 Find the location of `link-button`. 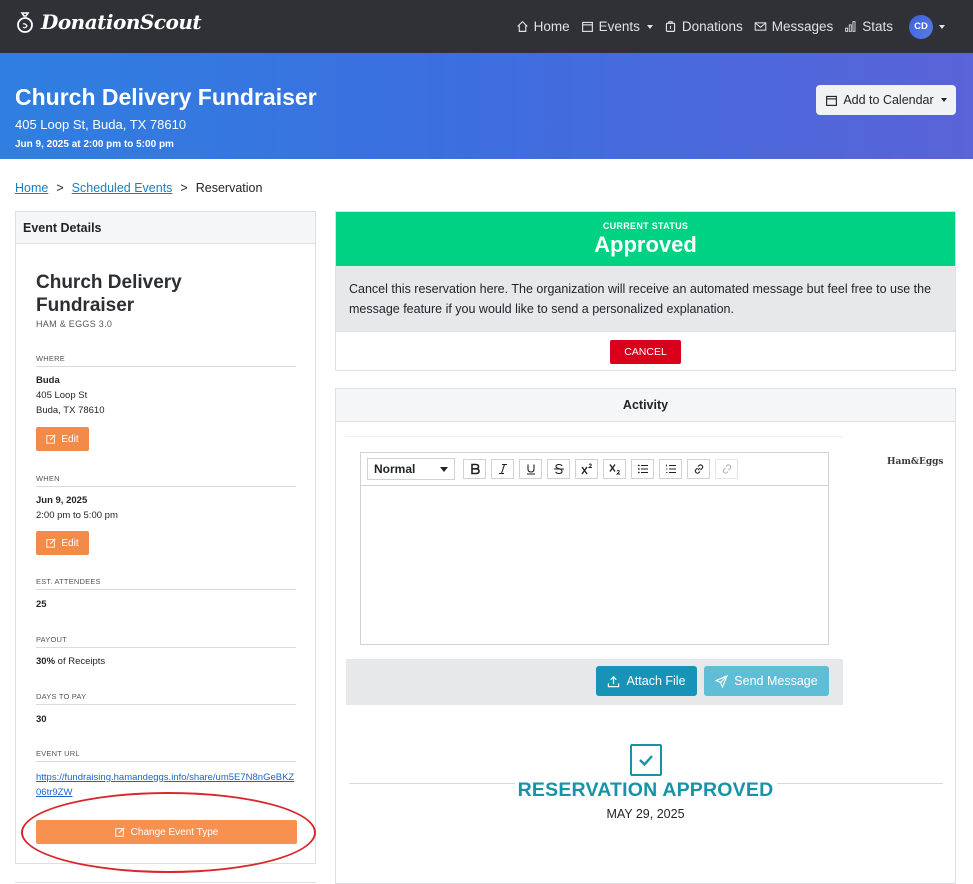

link-button is located at coordinates (698, 469).